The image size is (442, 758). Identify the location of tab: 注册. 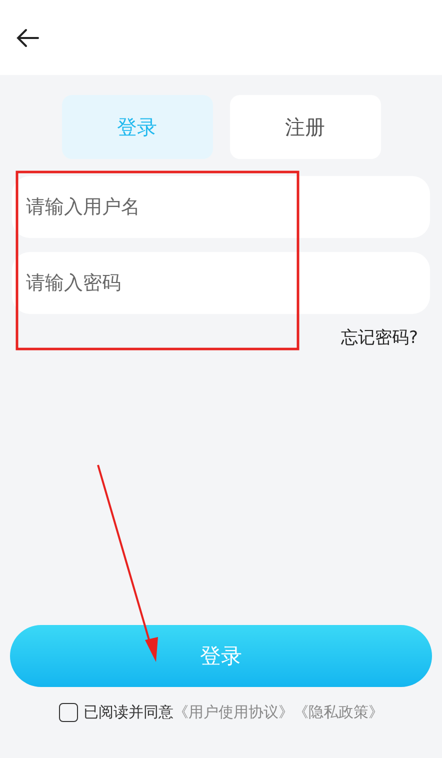
(305, 127).